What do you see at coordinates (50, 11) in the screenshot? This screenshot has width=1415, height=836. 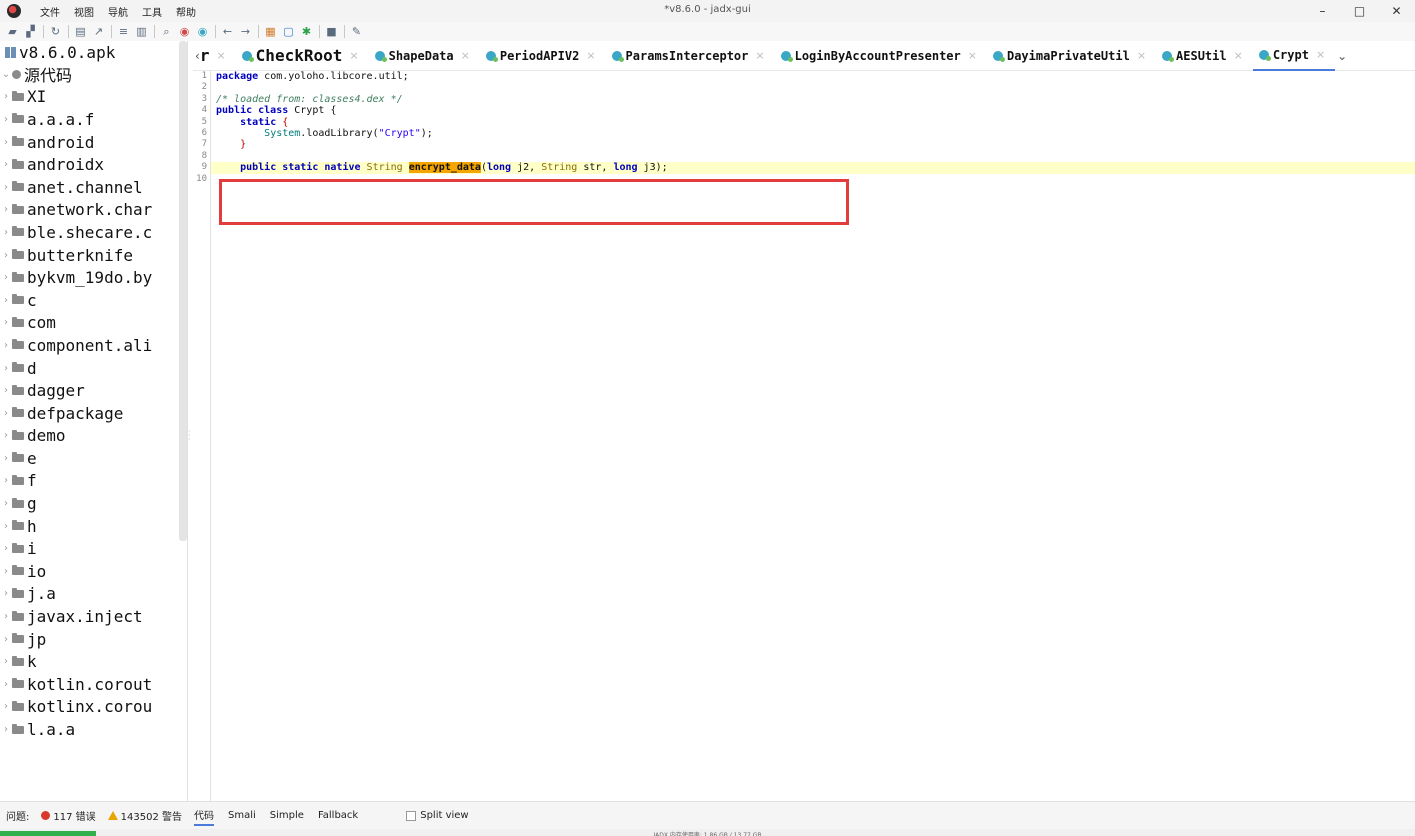 I see `menu-file: 文件` at bounding box center [50, 11].